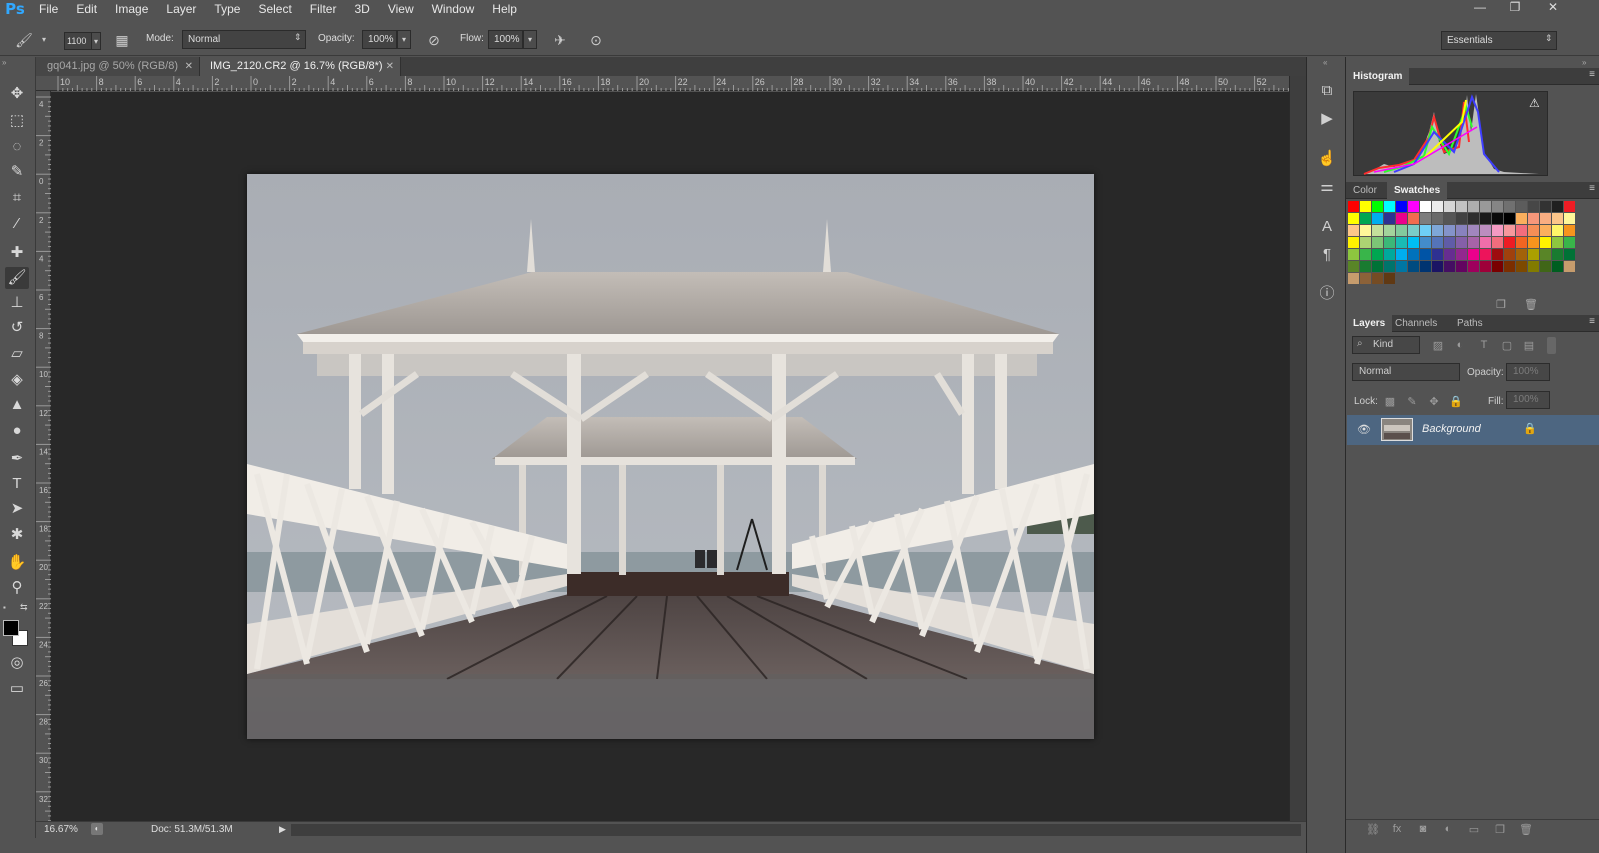  What do you see at coordinates (97, 829) in the screenshot?
I see `info-toggle-icon: ◐` at bounding box center [97, 829].